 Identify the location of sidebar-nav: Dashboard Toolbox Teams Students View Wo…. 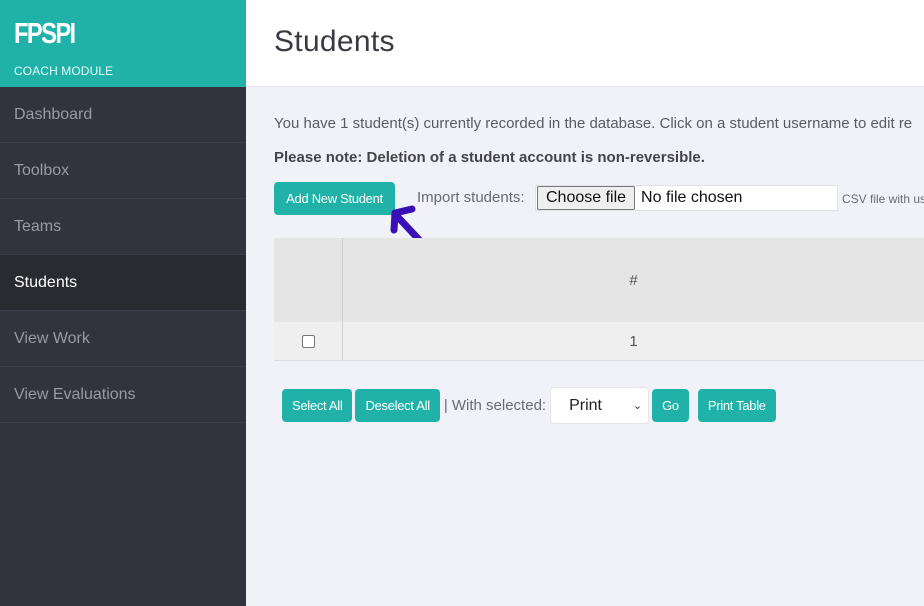
(123, 255).